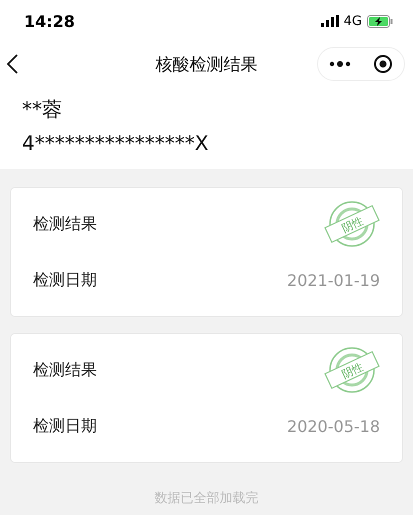 This screenshot has width=413, height=515. I want to click on status-time: 14:28, so click(49, 21).